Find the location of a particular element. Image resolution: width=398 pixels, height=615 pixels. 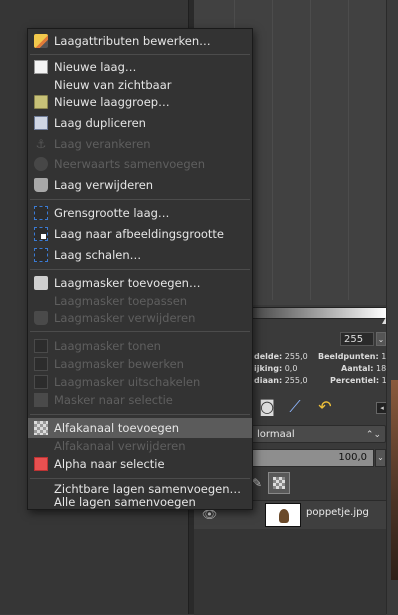

alpha-channel-icon is located at coordinates (41, 428).